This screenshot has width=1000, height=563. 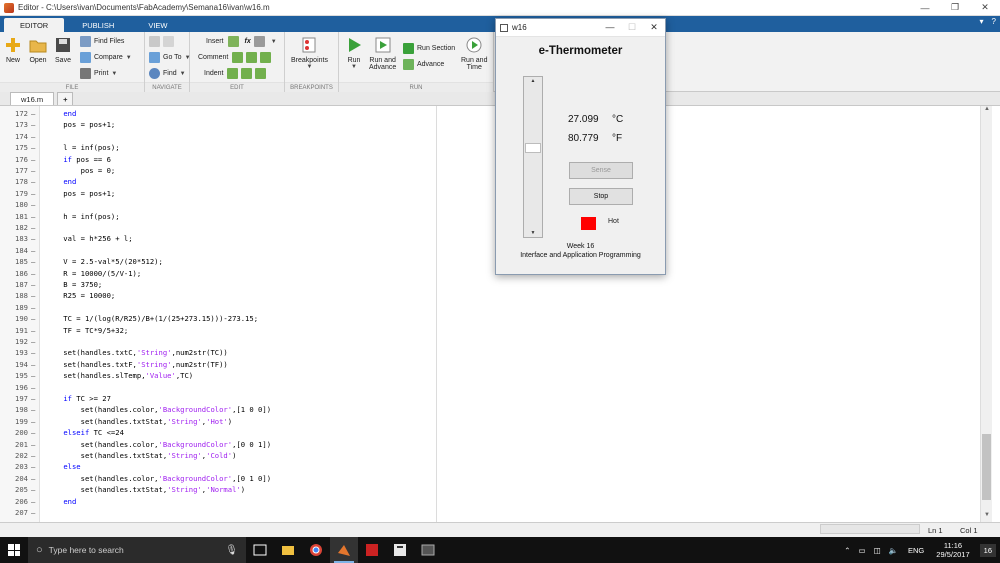 I want to click on clock: 11:16 29/5/2017, so click(x=952, y=550).